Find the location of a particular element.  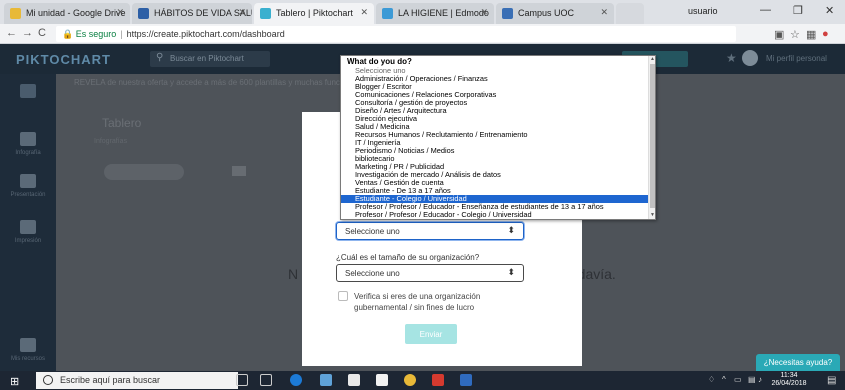

avatar is located at coordinates (750, 58).